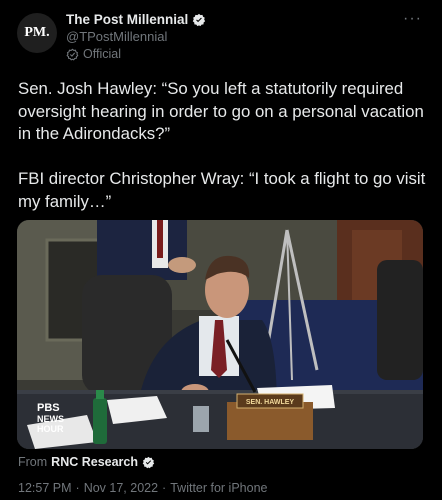  Describe the element at coordinates (270, 402) in the screenshot. I see `nameplate-text: SEN. HAWLEY` at that location.